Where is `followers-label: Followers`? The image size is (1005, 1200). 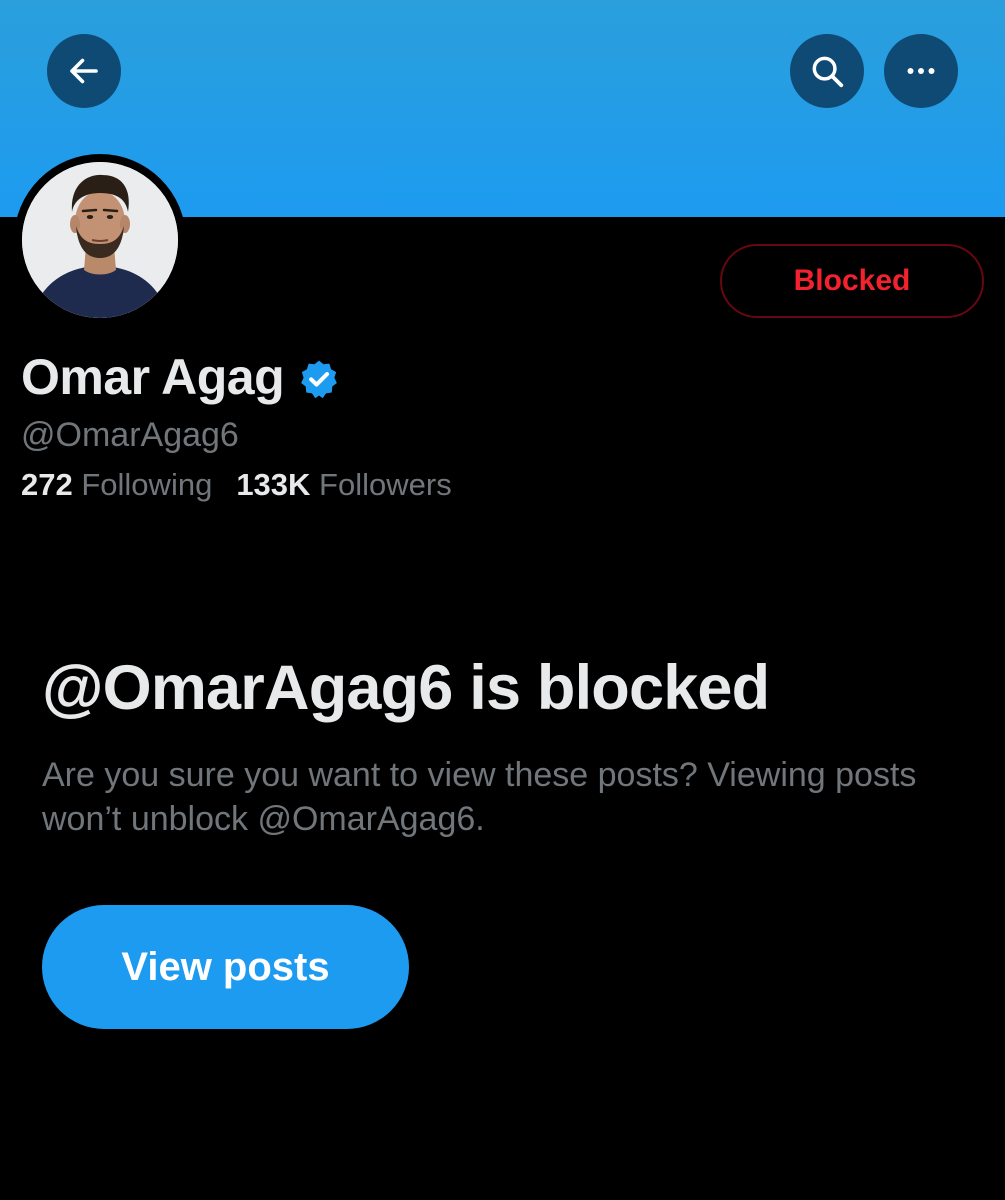
followers-label: Followers is located at coordinates (385, 484).